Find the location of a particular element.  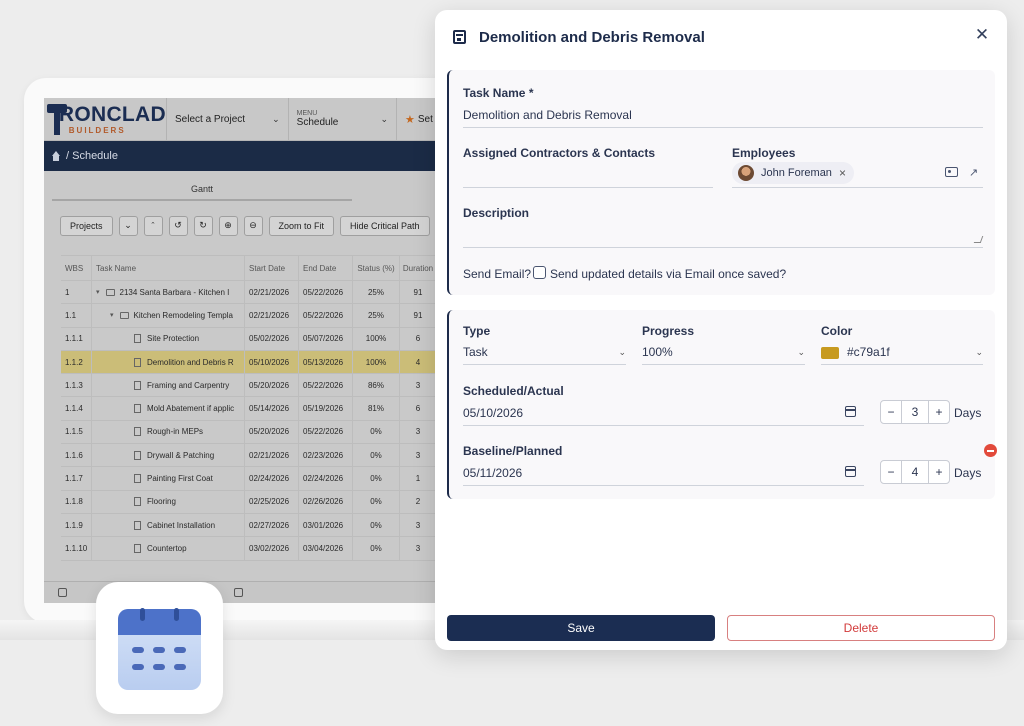

employees-underline is located at coordinates (857, 187).